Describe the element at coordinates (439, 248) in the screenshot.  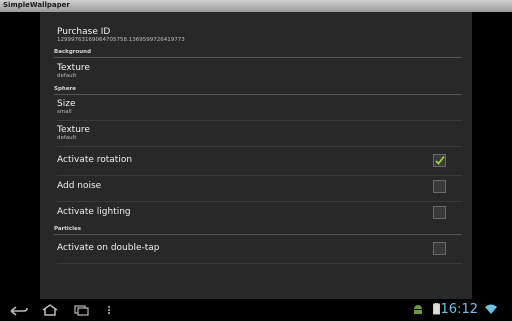
I see `double-tap-checkbox` at that location.